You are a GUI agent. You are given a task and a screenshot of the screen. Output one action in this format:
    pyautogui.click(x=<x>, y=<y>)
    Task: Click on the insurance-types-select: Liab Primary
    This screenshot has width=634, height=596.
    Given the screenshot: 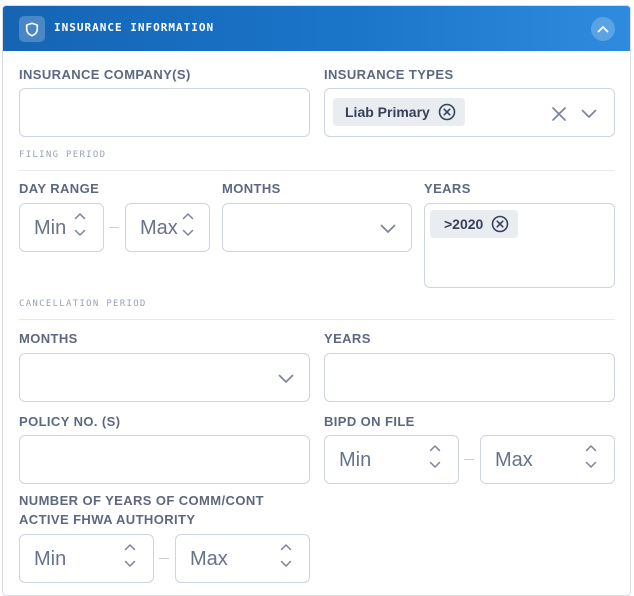 What is the action you would take?
    pyautogui.click(x=469, y=112)
    